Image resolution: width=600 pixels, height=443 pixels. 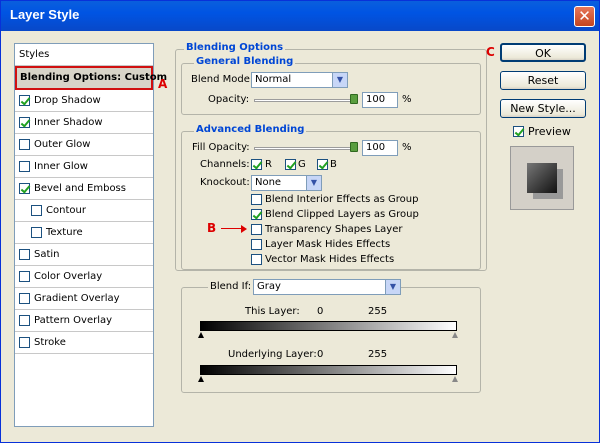 What do you see at coordinates (354, 147) in the screenshot?
I see `fill-opacity-slider-thumb` at bounding box center [354, 147].